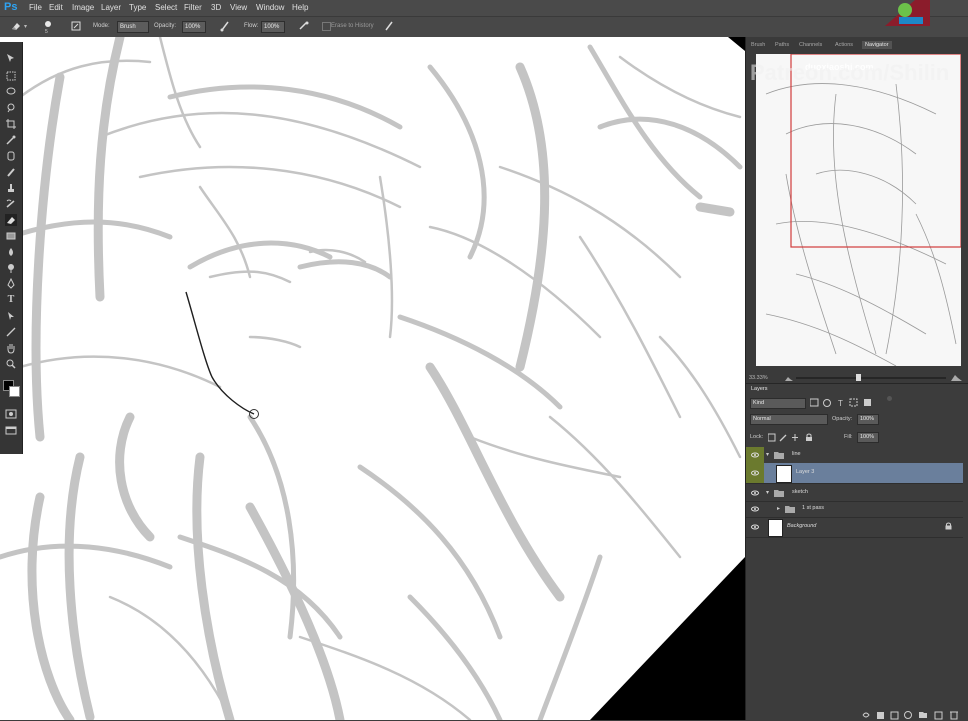 This screenshot has width=968, height=721. What do you see at coordinates (778, 403) in the screenshot?
I see `layer-filter-select: Kind` at bounding box center [778, 403].